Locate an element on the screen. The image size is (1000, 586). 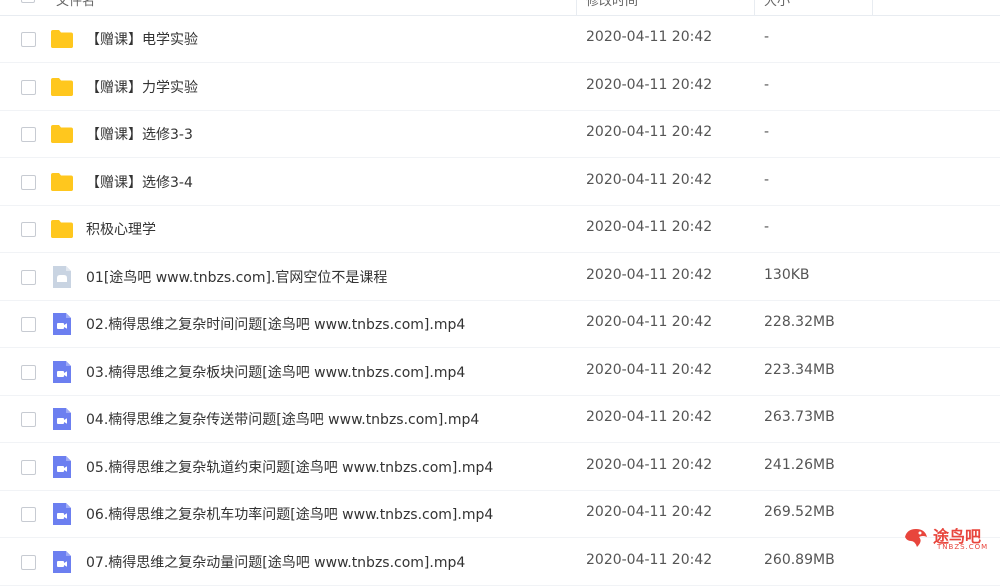
file-name: 【赠课】电学实验 is located at coordinates (142, 39).